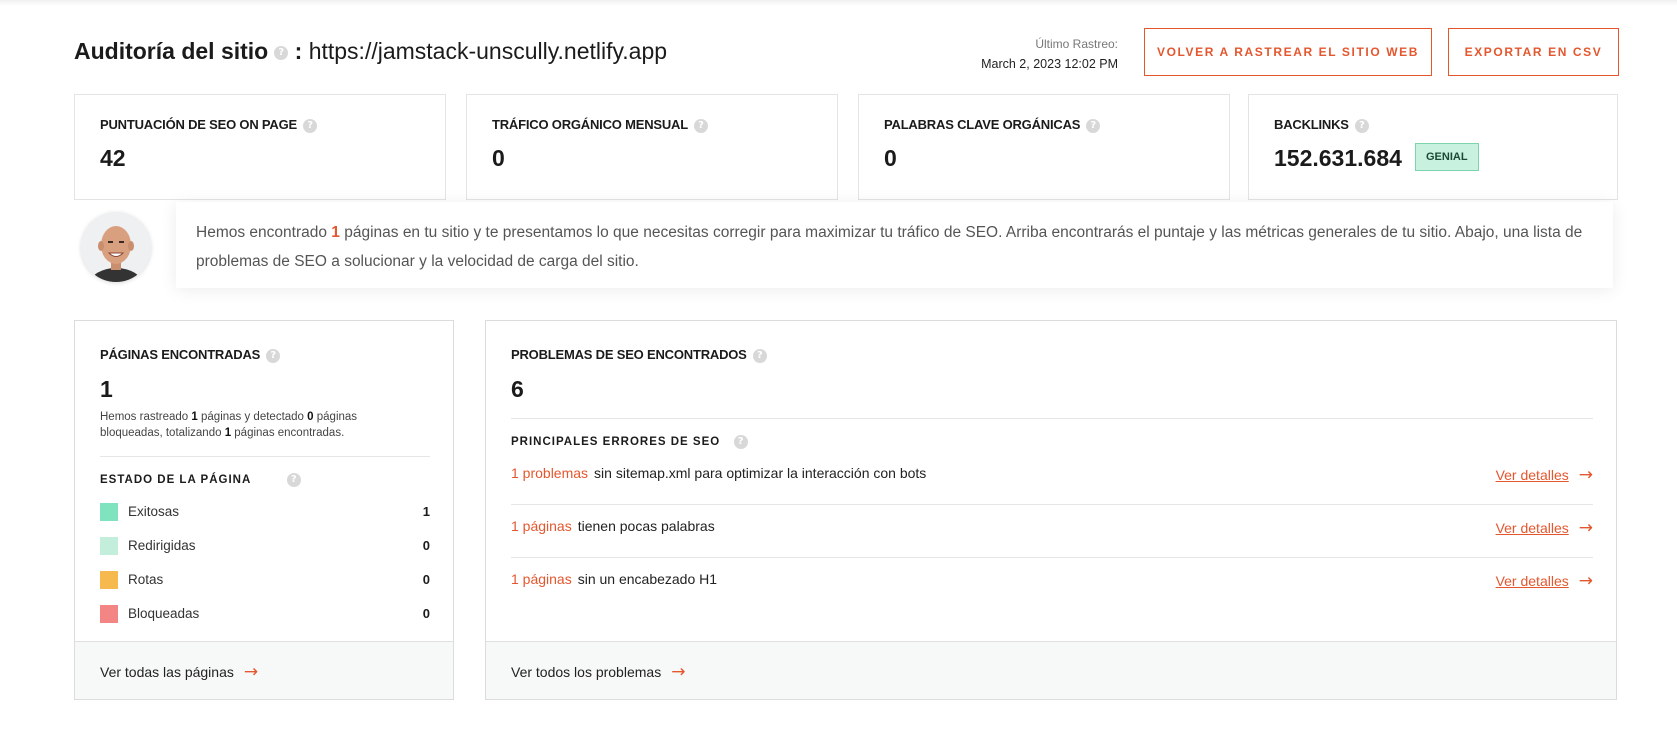 This screenshot has height=751, width=1677. I want to click on status-name: Bloqueadas, so click(164, 613).